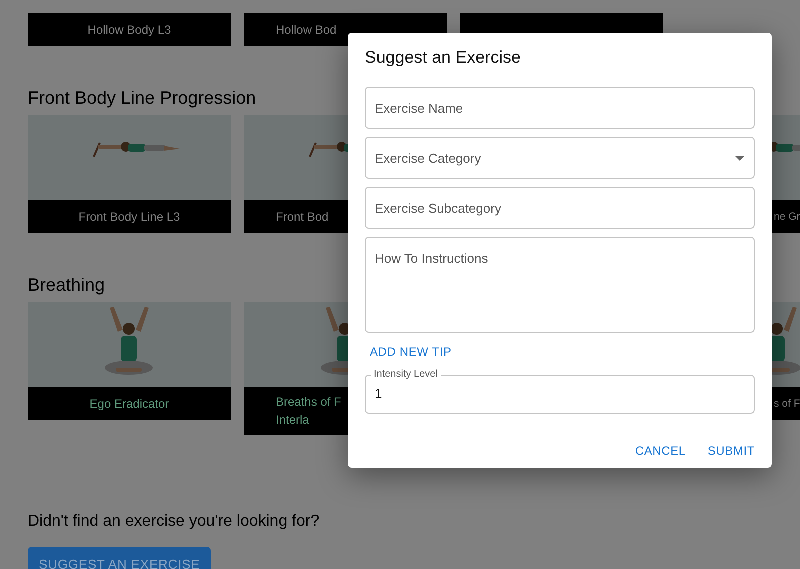 This screenshot has width=800, height=569. I want to click on section-heading: Breathing, so click(67, 285).